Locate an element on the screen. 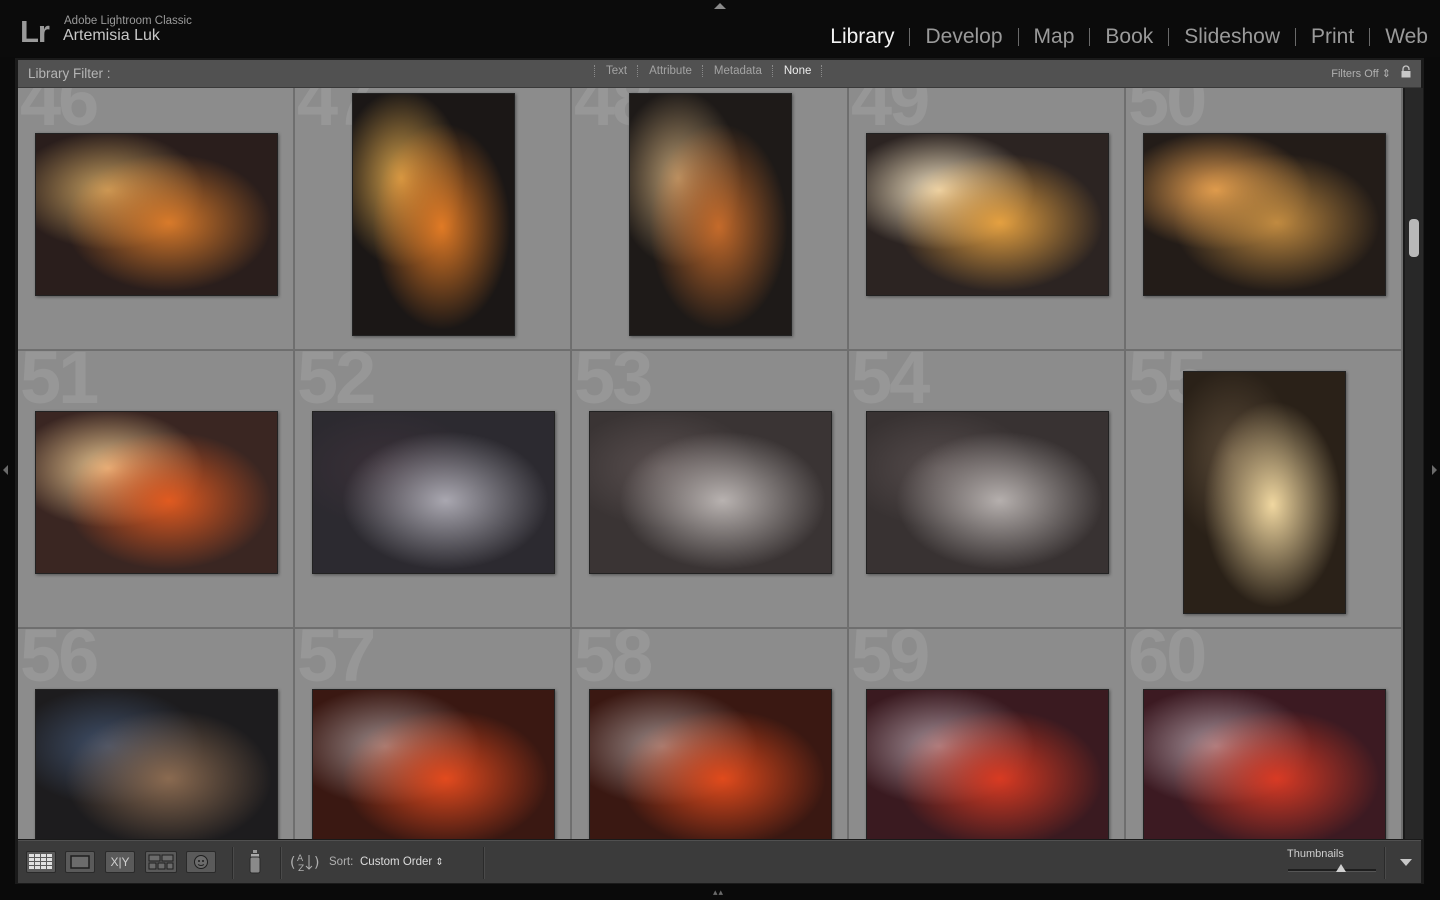 This screenshot has width=1440, height=900. loupe-icon is located at coordinates (80, 862).